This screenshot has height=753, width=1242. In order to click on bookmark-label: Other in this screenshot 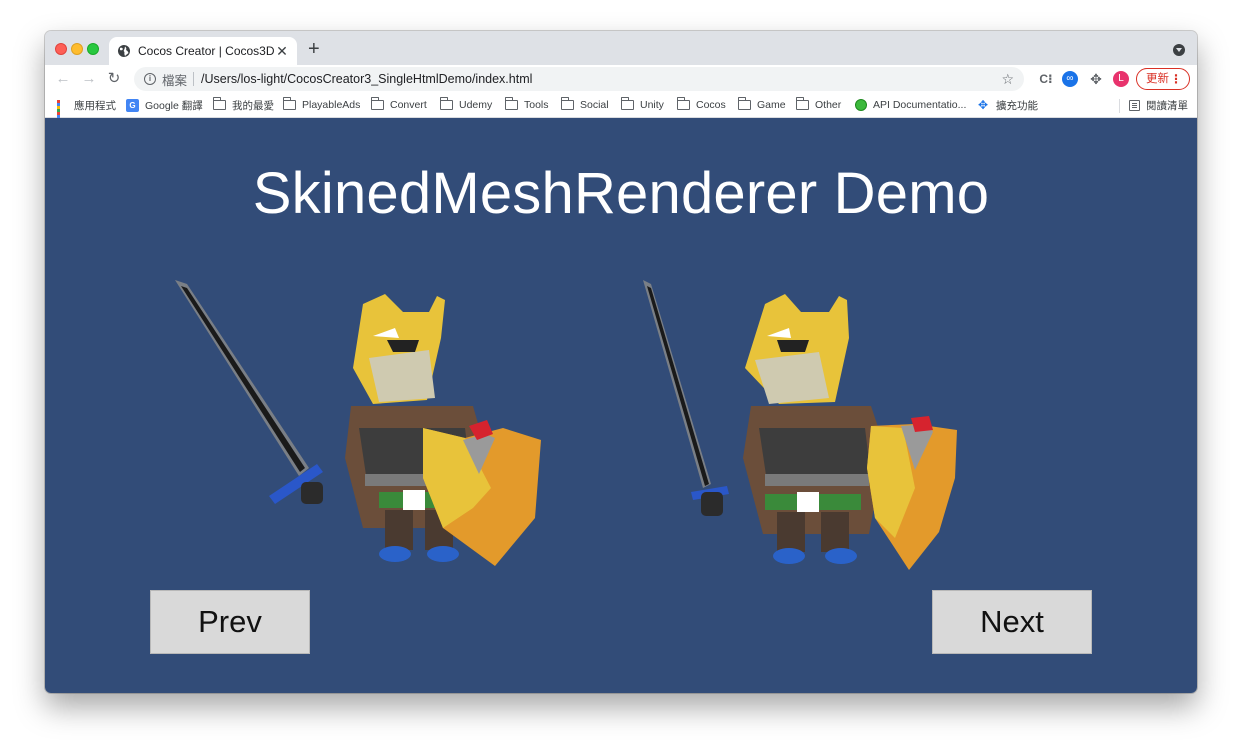, I will do `click(828, 105)`.